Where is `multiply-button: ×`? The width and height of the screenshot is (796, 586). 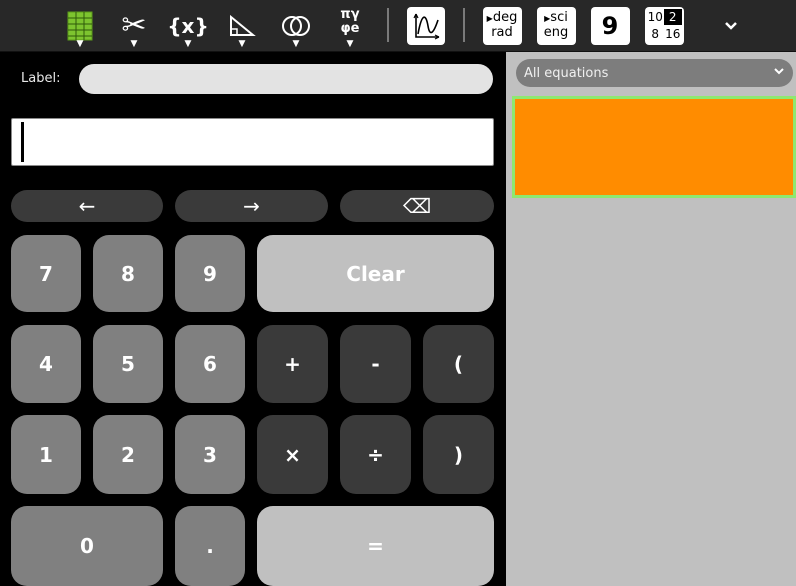
multiply-button: × is located at coordinates (292, 454).